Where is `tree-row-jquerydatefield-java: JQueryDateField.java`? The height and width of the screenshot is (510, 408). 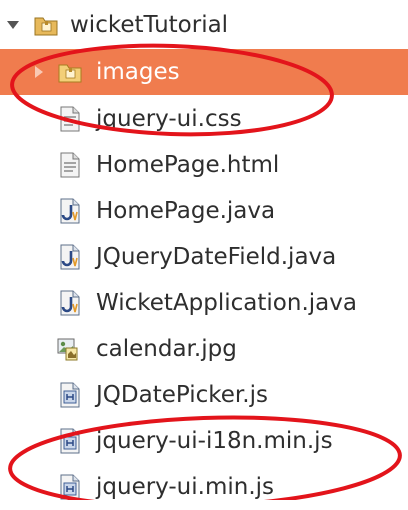
tree-row-jquerydatefield-java: JQueryDateField.java is located at coordinates (204, 257).